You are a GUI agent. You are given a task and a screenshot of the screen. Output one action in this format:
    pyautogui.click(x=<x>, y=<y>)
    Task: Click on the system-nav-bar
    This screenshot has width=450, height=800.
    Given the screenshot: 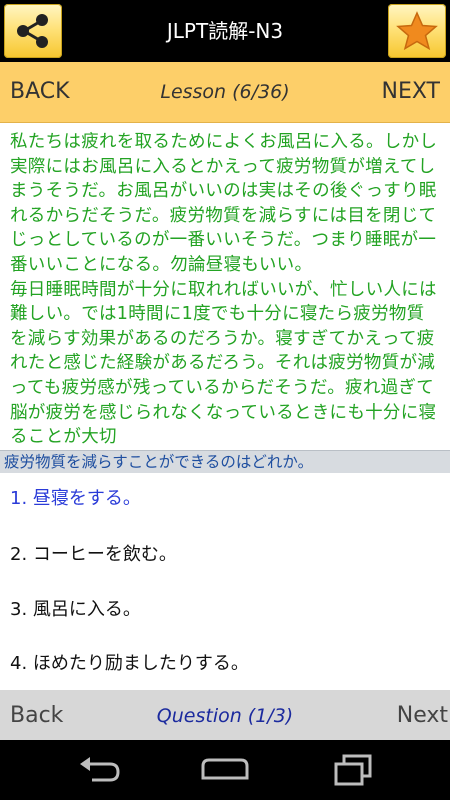 What is the action you would take?
    pyautogui.click(x=225, y=770)
    